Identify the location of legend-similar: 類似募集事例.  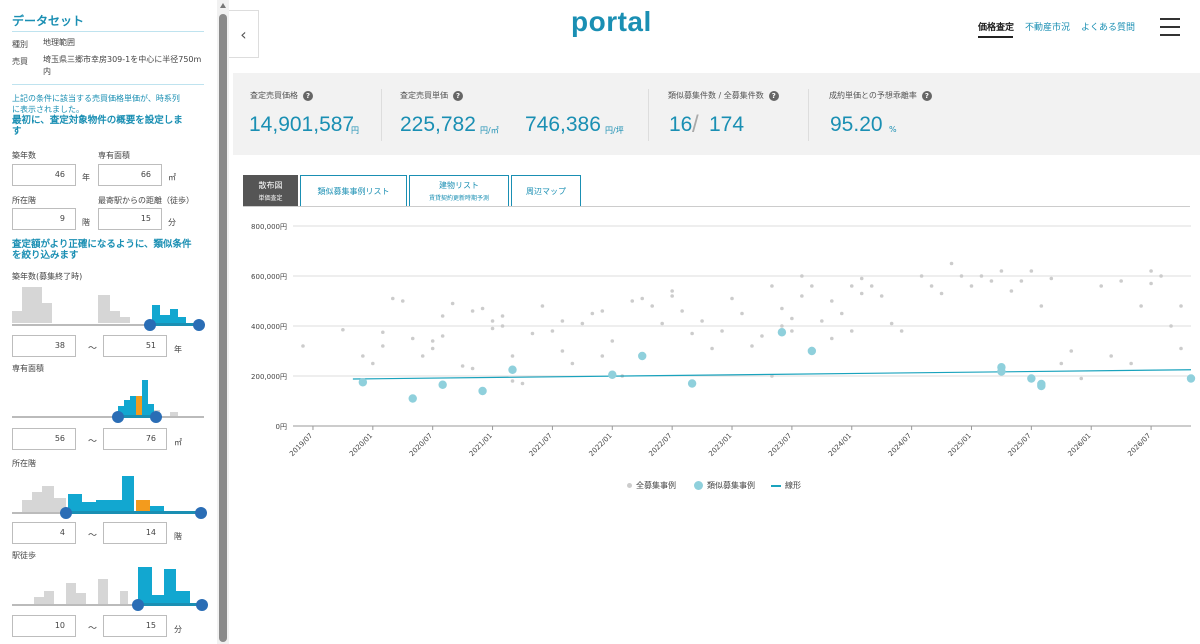
(724, 485).